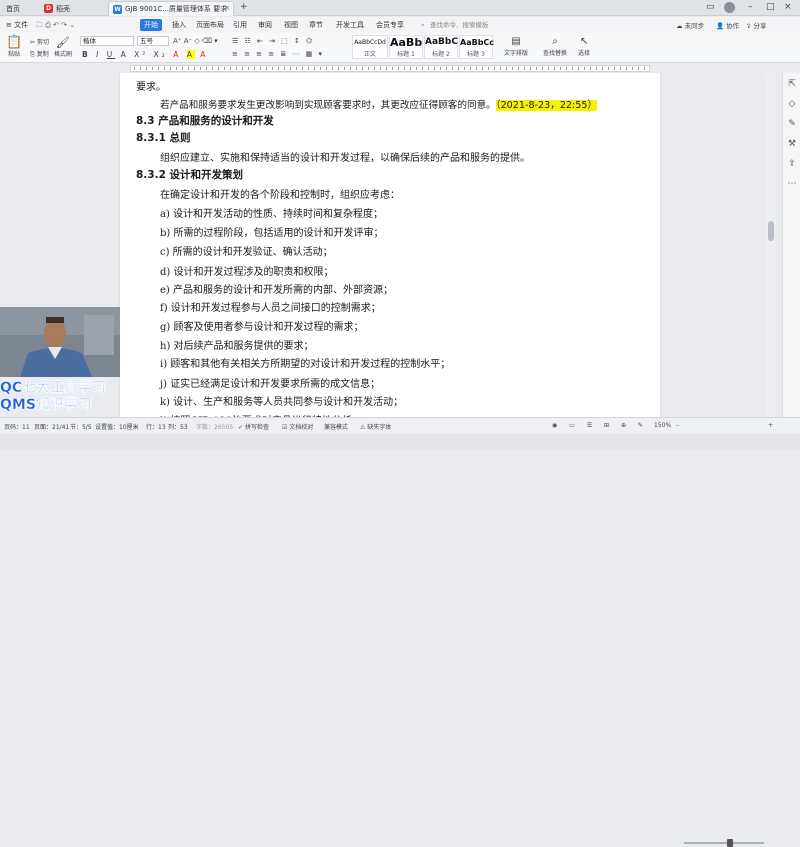  I want to click on menu-quick-access: 🗀 ⎙ ↶ ↷ ⌄, so click(55, 25).